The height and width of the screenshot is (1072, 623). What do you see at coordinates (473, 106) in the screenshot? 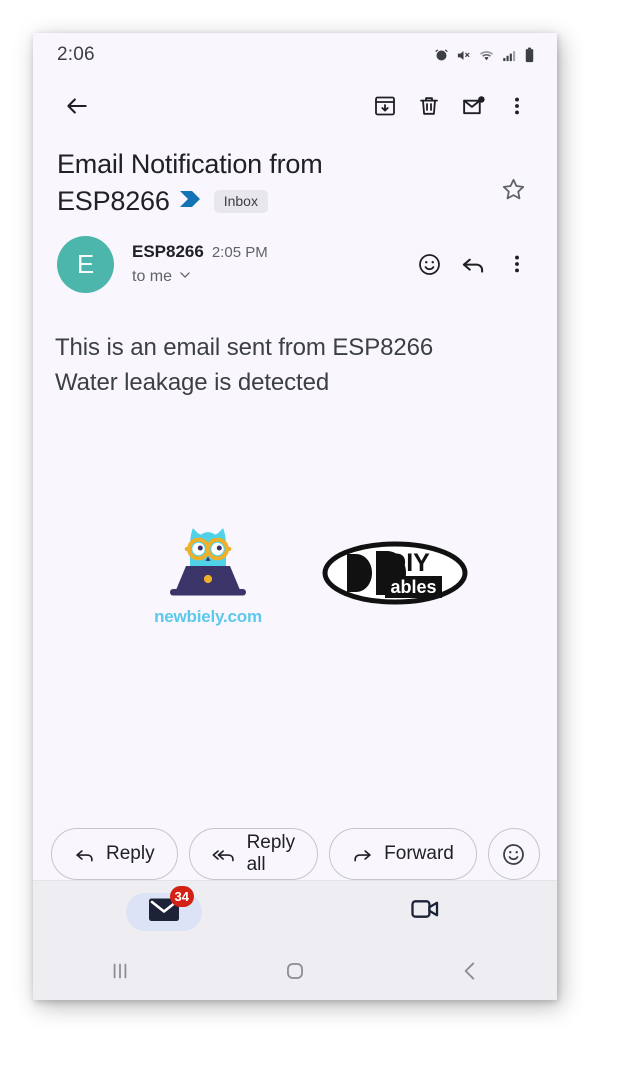
I see `mark-unread-icon` at bounding box center [473, 106].